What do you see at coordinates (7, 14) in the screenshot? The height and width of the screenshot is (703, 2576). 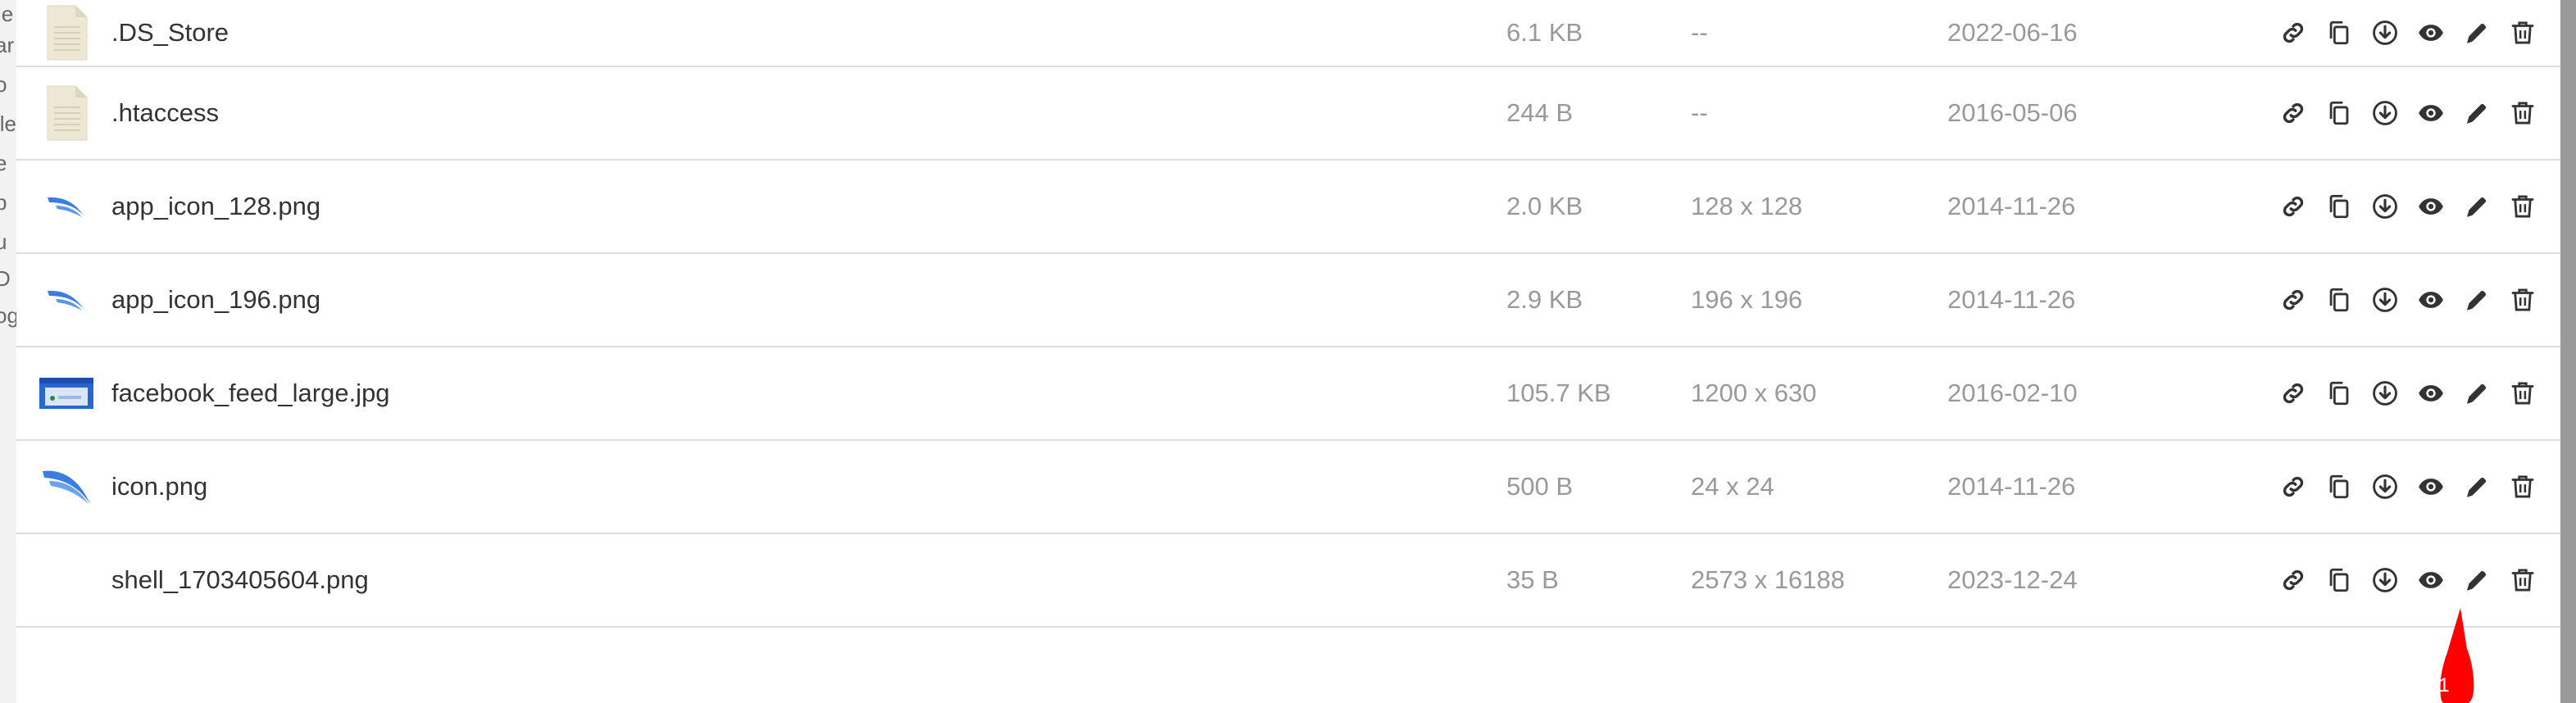 I see `background-text-fragment: le` at bounding box center [7, 14].